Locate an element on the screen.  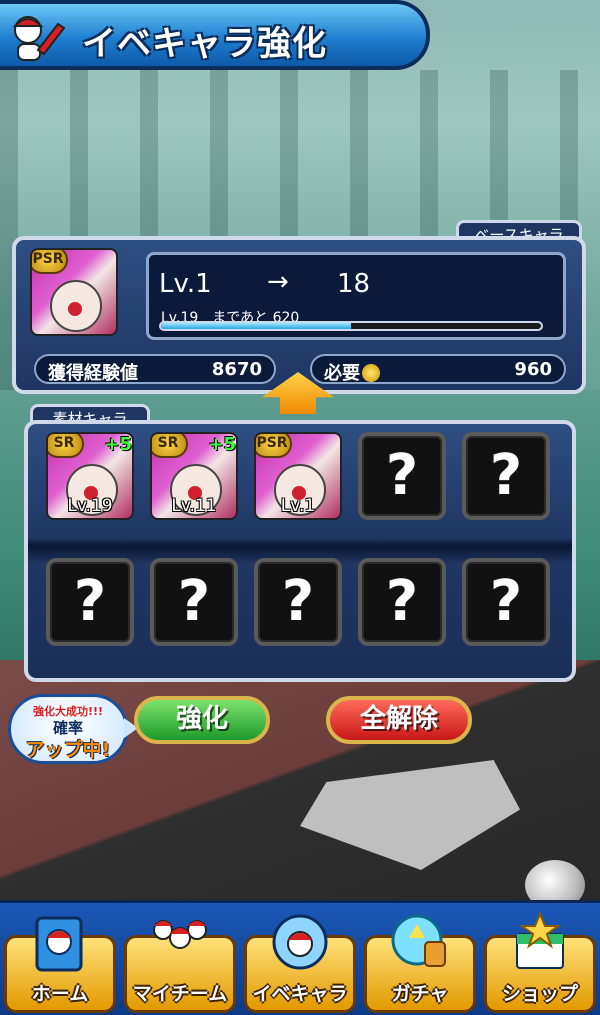
nav-label: イベキャラ is located at coordinates (300, 994).